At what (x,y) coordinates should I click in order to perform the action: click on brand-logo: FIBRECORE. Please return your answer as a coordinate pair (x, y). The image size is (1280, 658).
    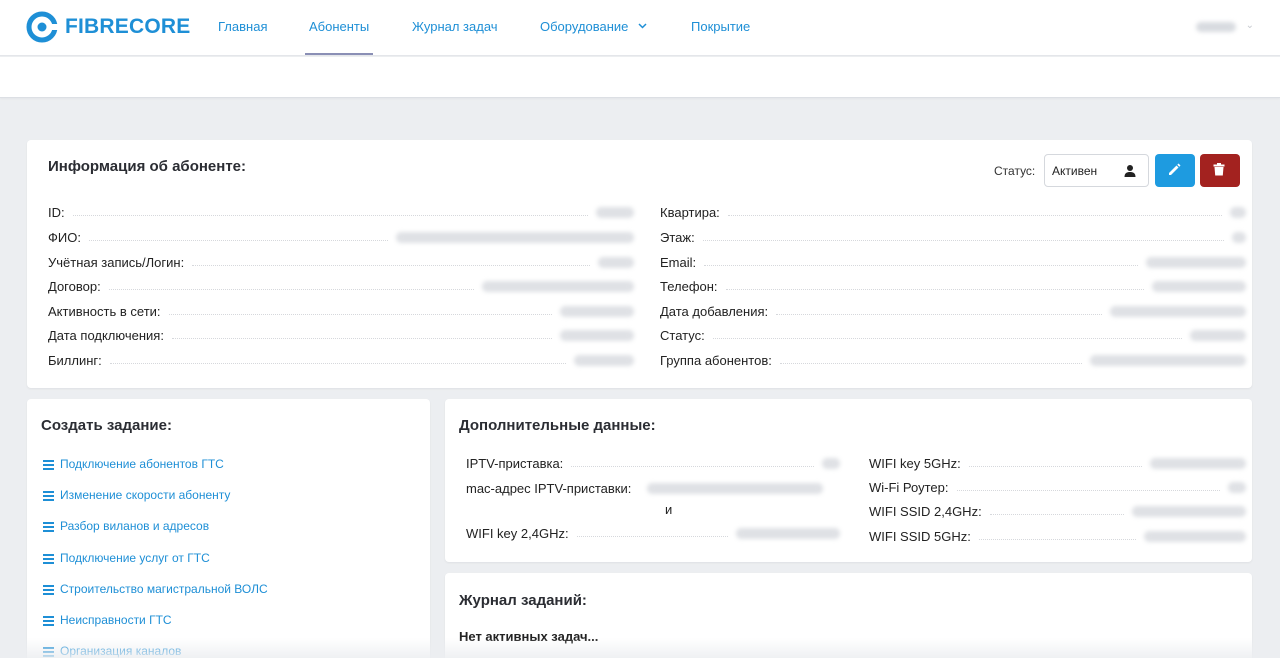
    Looking at the image, I should click on (108, 27).